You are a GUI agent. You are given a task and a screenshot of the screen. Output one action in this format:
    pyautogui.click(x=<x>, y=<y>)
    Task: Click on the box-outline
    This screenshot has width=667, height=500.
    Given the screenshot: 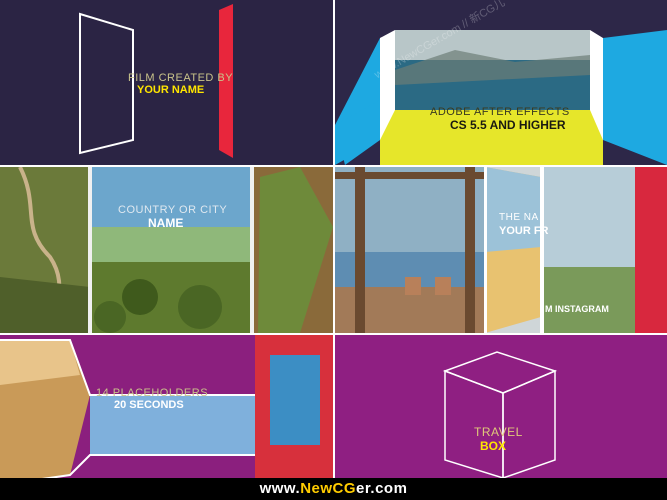 What is the action you would take?
    pyautogui.click(x=500, y=415)
    